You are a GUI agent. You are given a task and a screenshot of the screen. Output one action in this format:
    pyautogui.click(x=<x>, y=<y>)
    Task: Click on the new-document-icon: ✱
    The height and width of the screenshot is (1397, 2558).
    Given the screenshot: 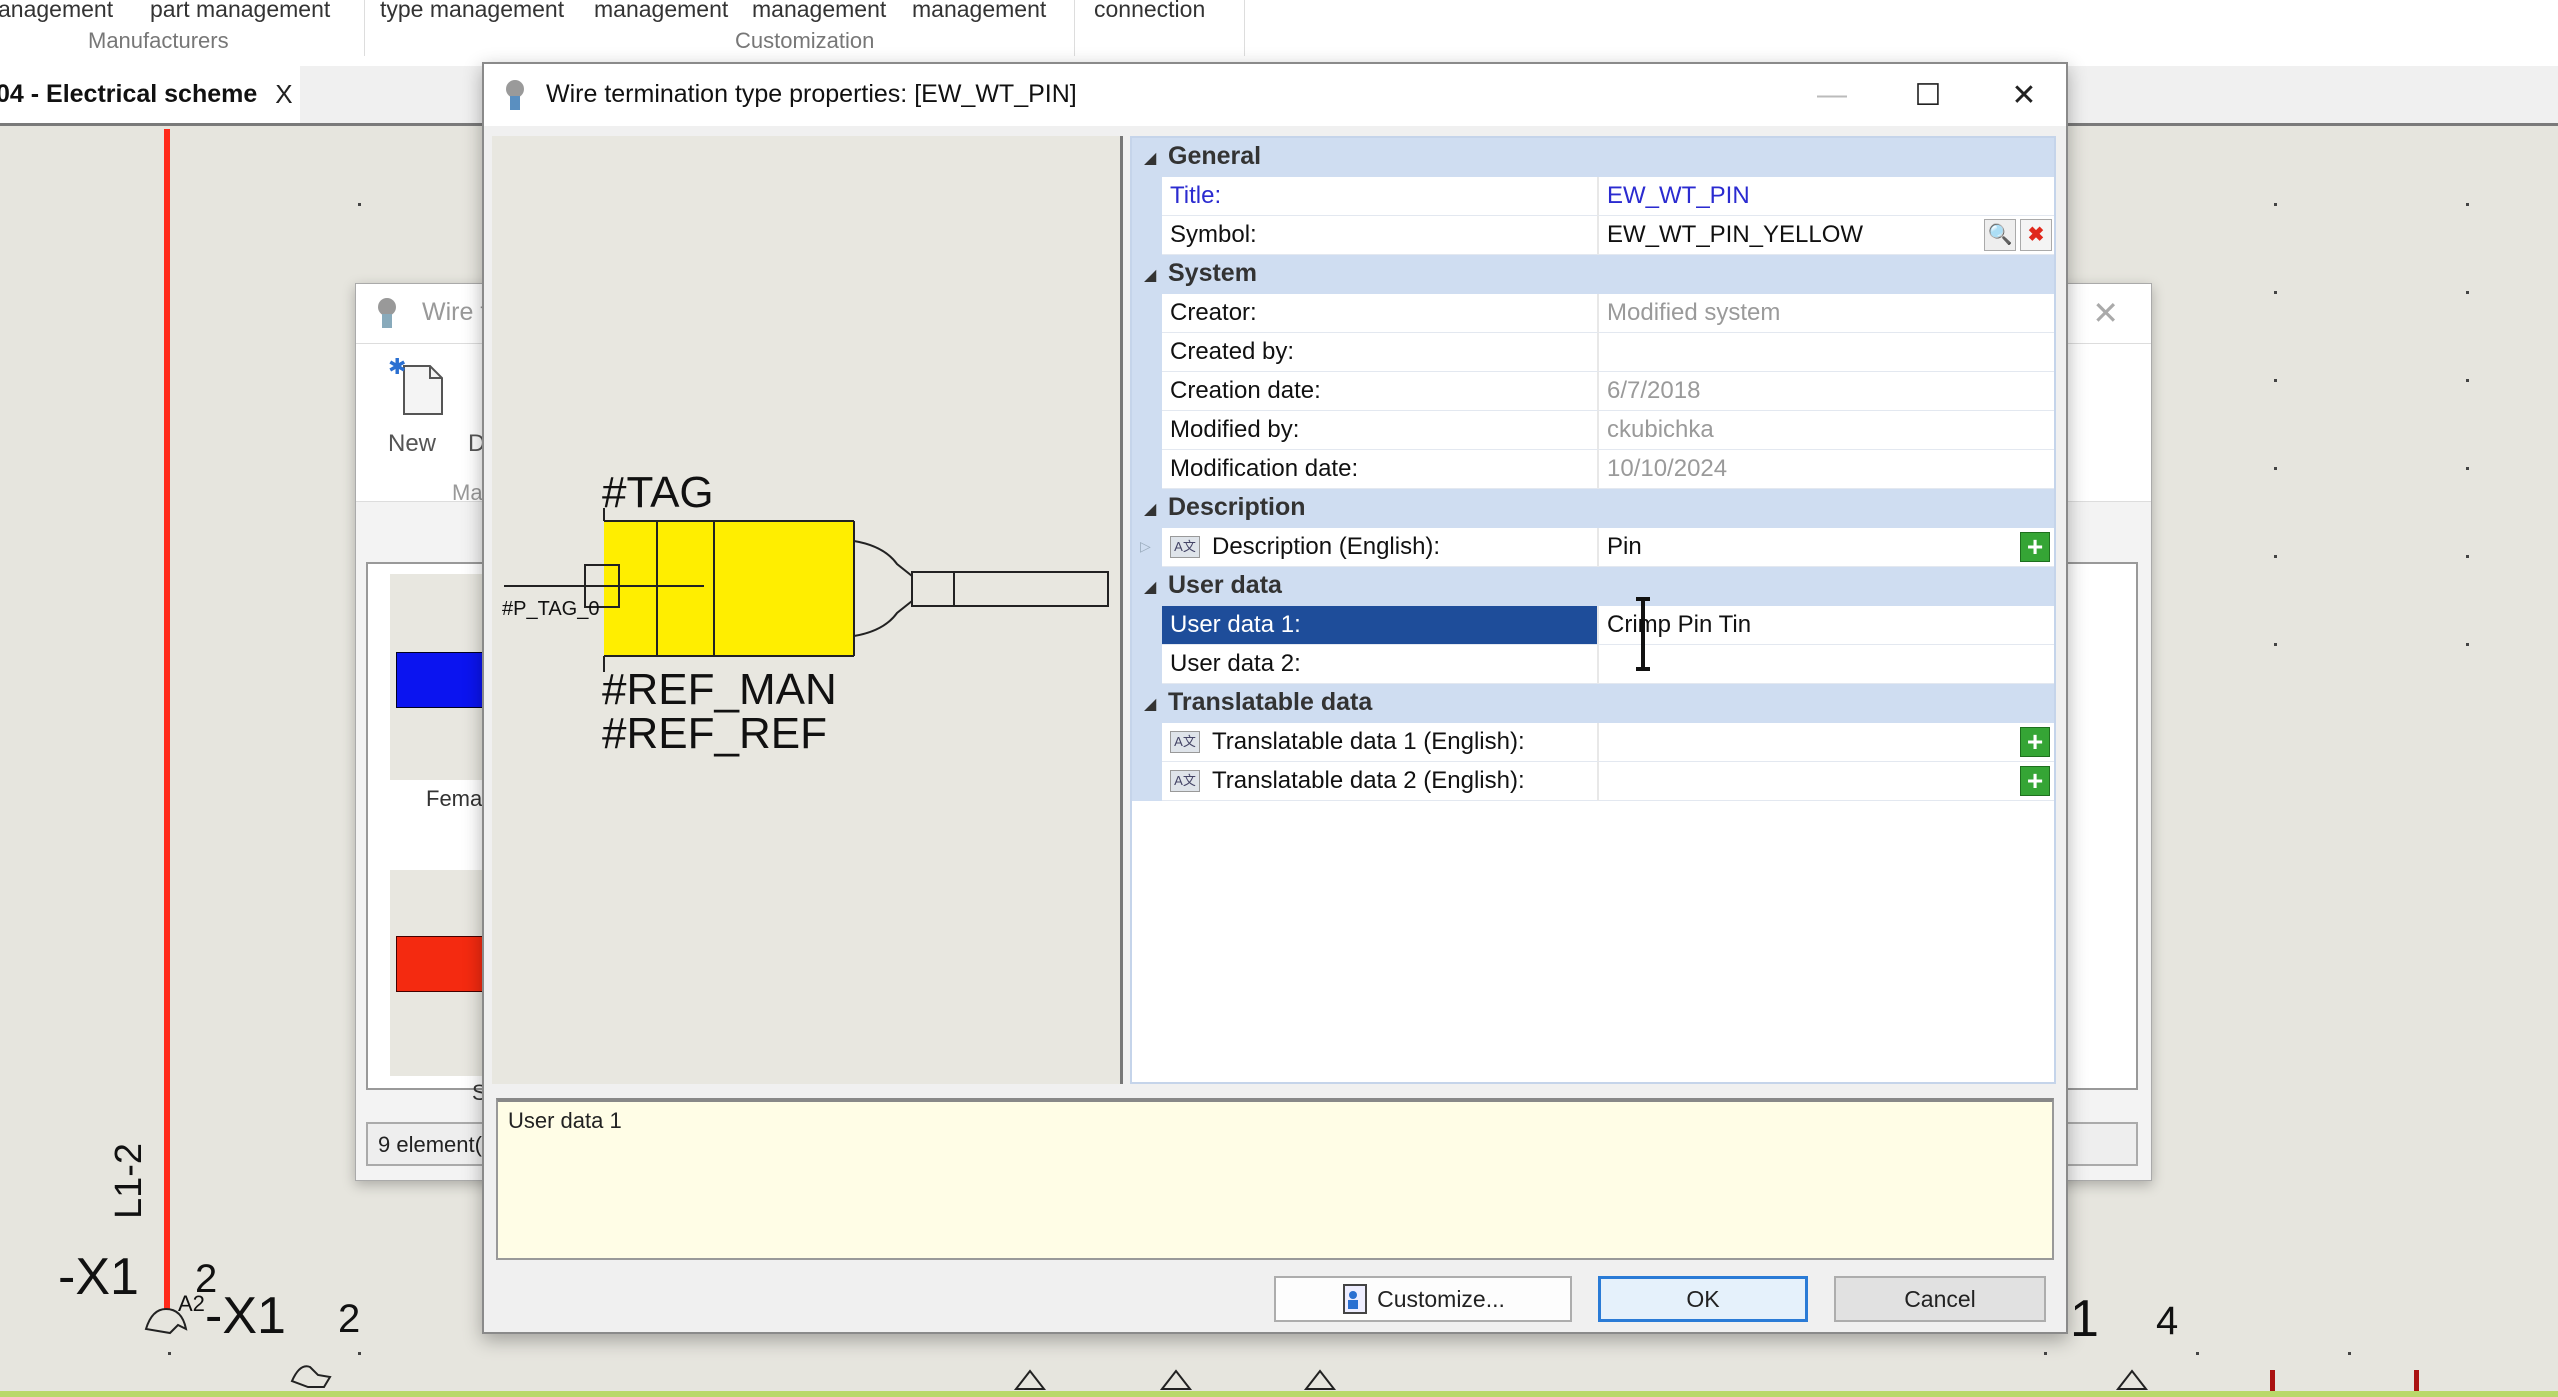 What is the action you would take?
    pyautogui.click(x=415, y=385)
    